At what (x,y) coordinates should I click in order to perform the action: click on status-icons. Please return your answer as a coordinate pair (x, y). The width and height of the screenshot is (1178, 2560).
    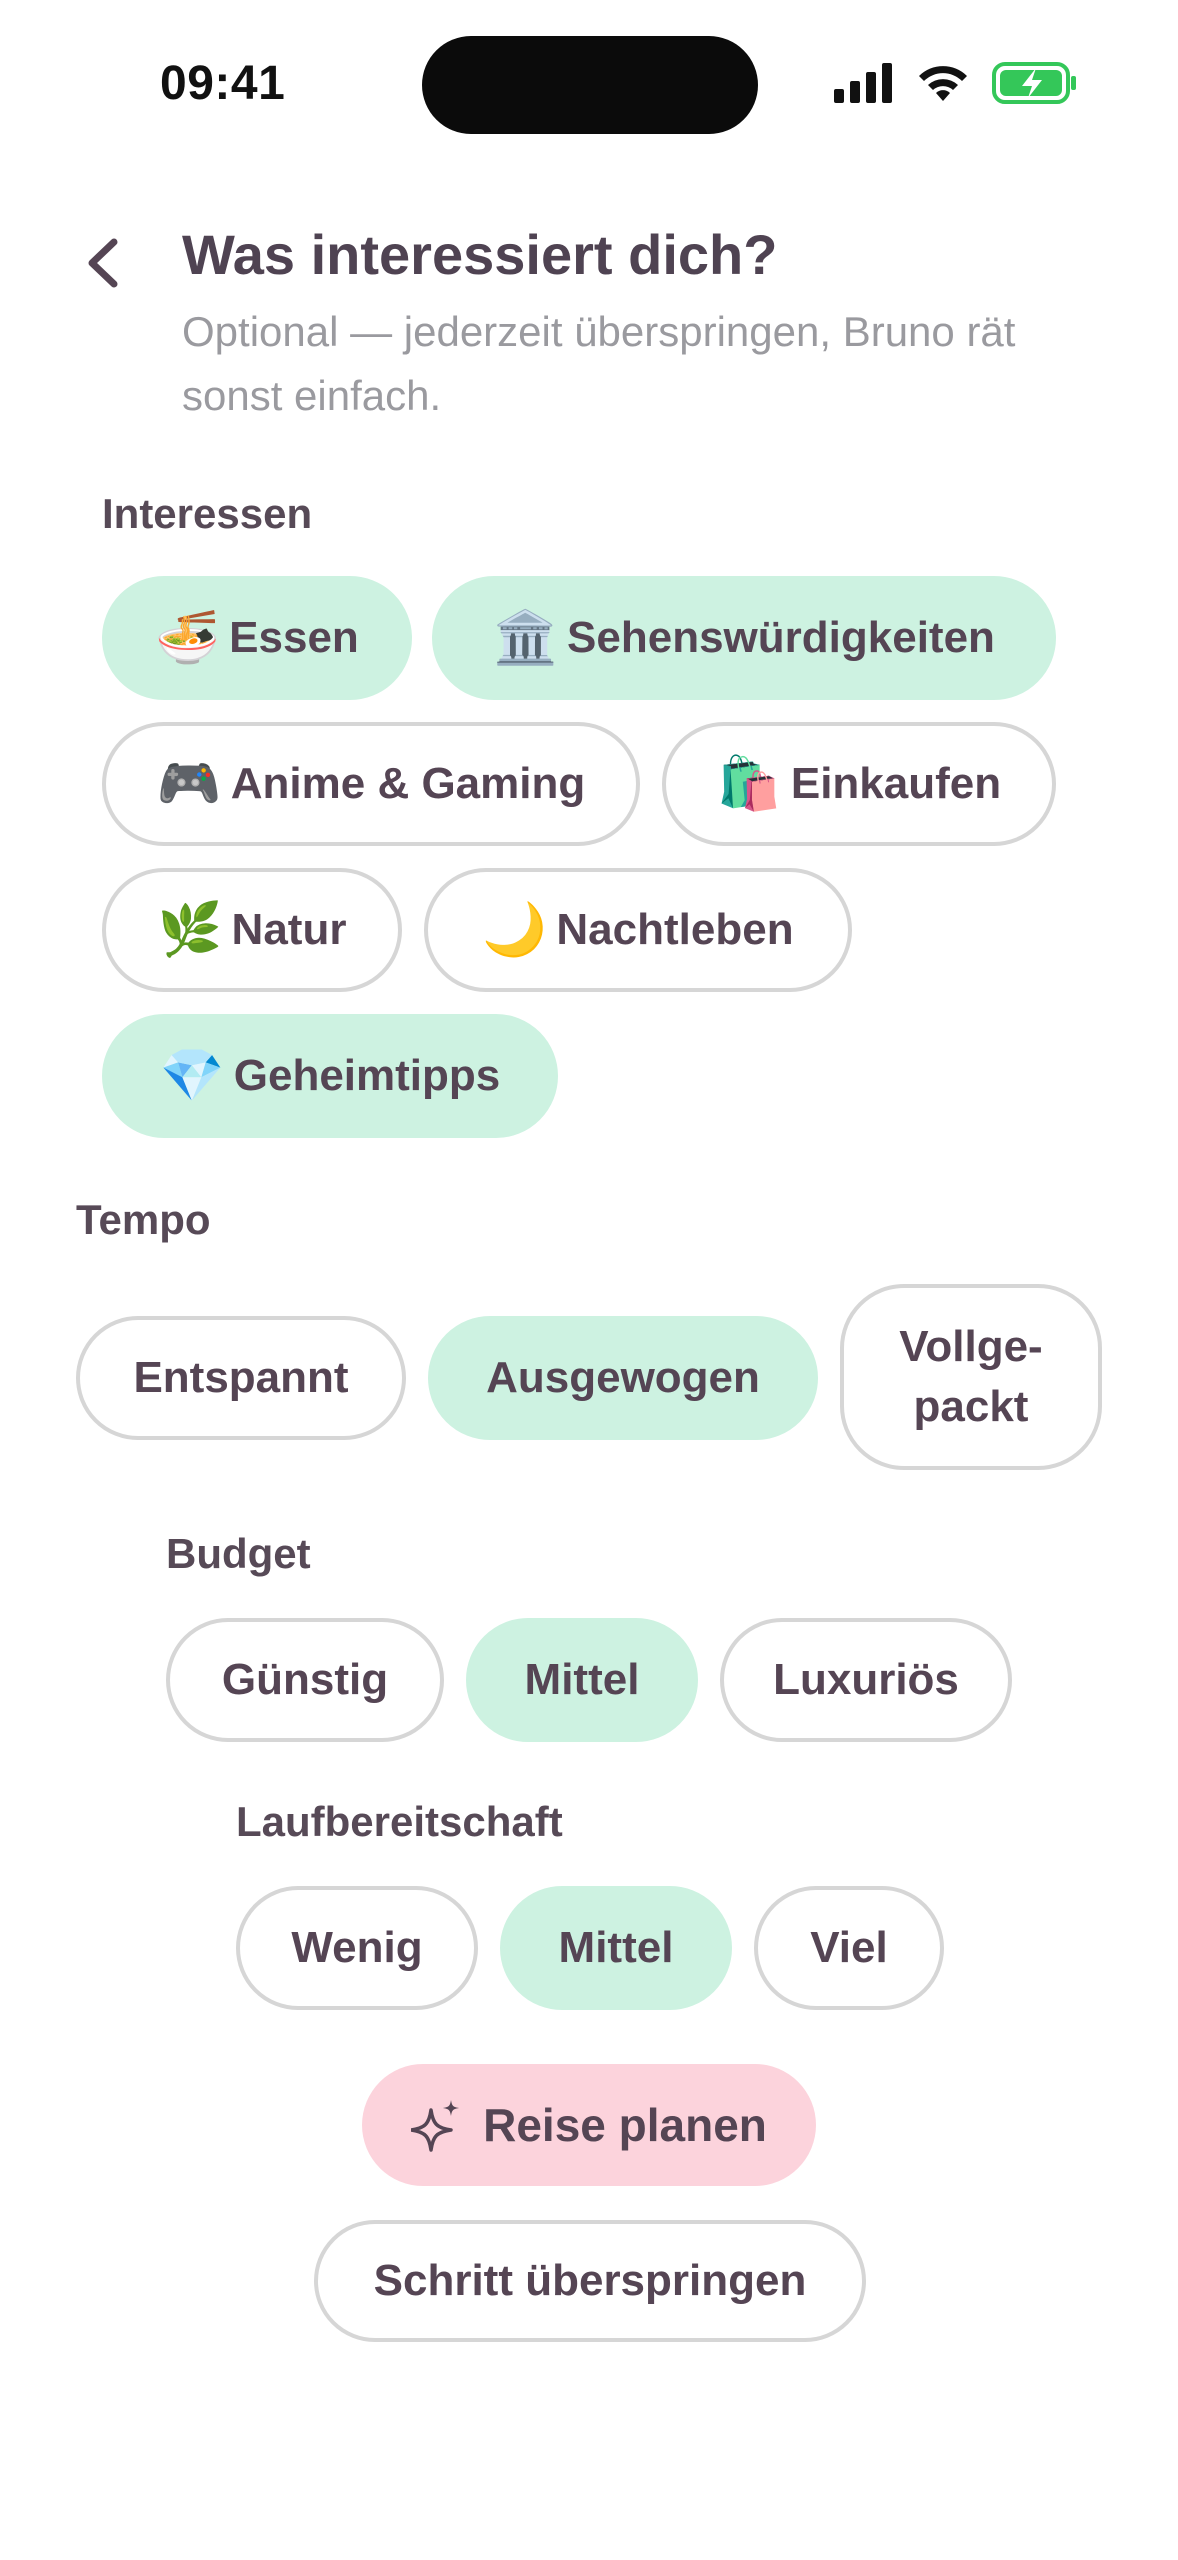
    Looking at the image, I should click on (956, 83).